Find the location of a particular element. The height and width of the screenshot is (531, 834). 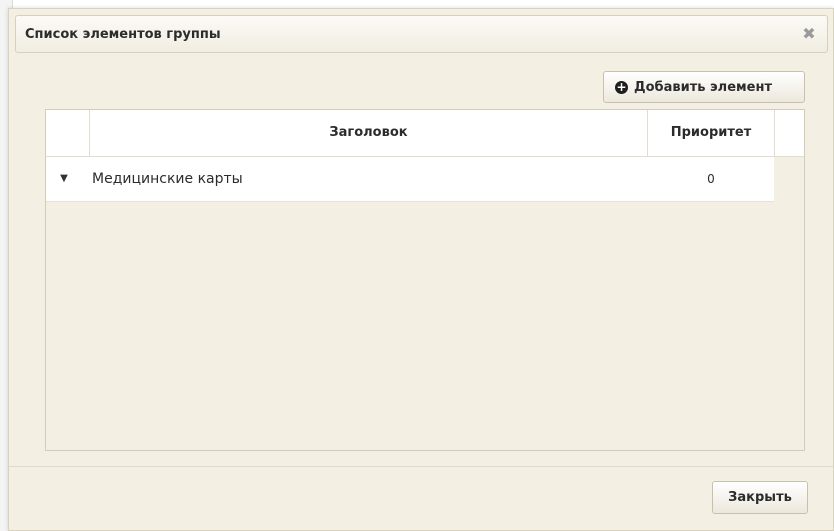

dialog-titlebar: Список элементов группы ✖ is located at coordinates (421, 34).